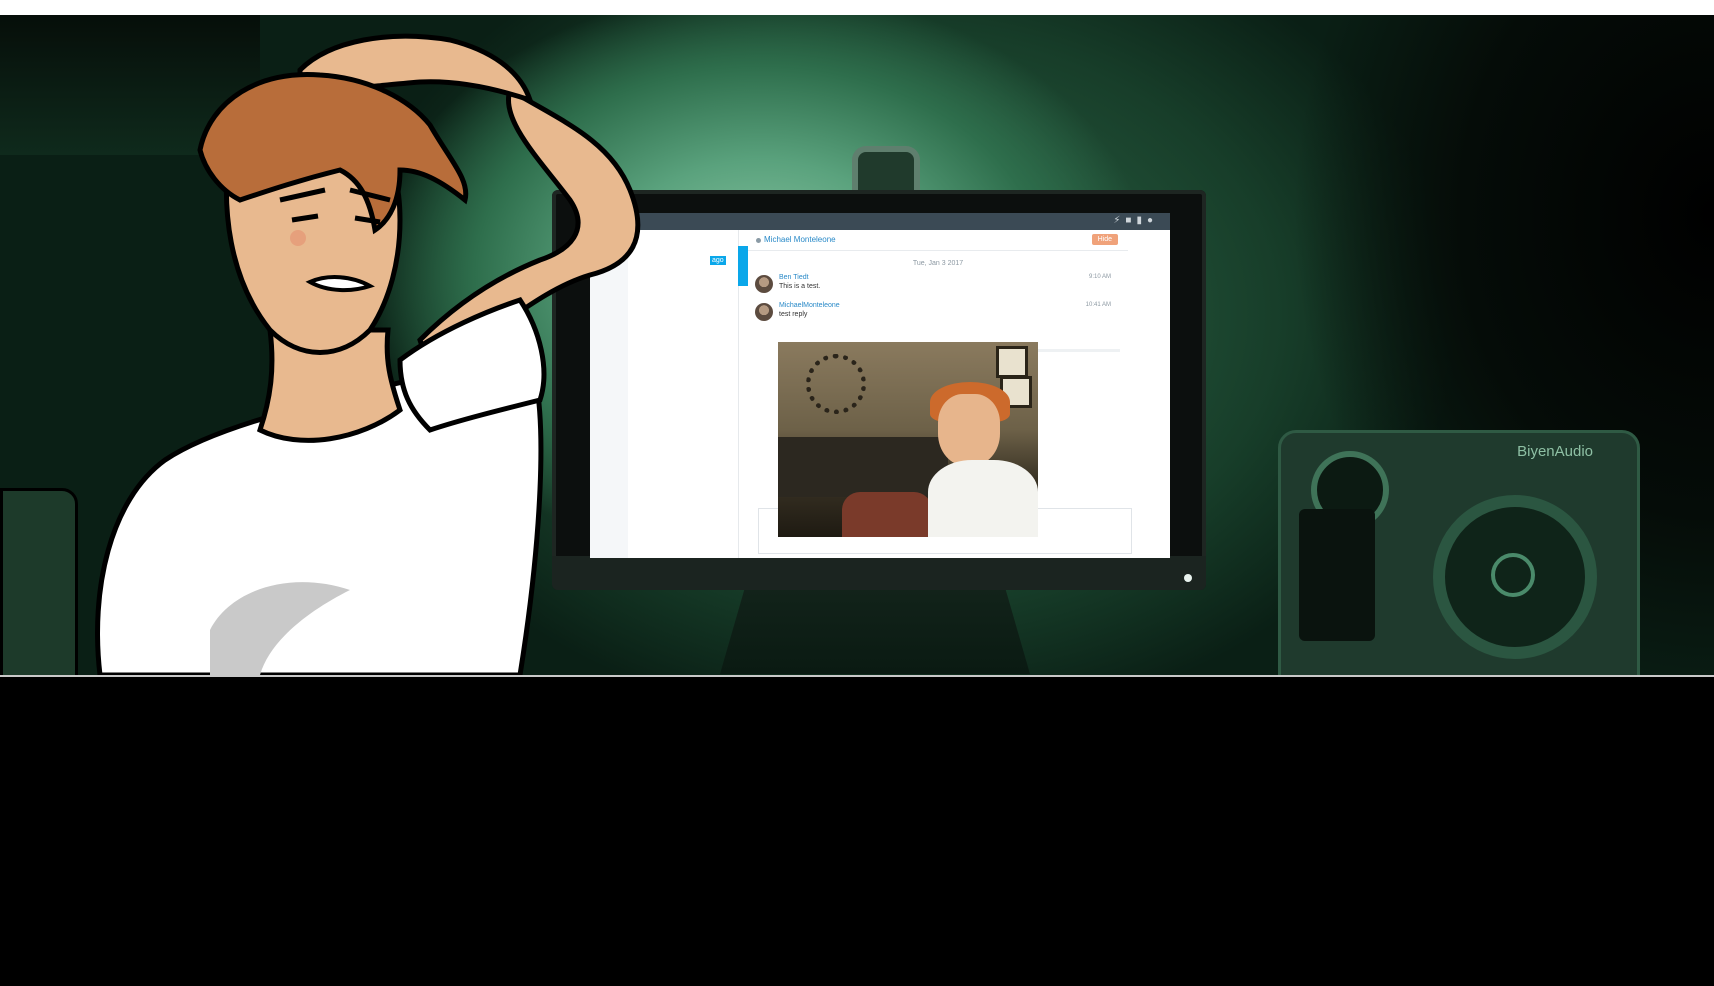  Describe the element at coordinates (1012, 362) in the screenshot. I see `wall-frame` at that location.